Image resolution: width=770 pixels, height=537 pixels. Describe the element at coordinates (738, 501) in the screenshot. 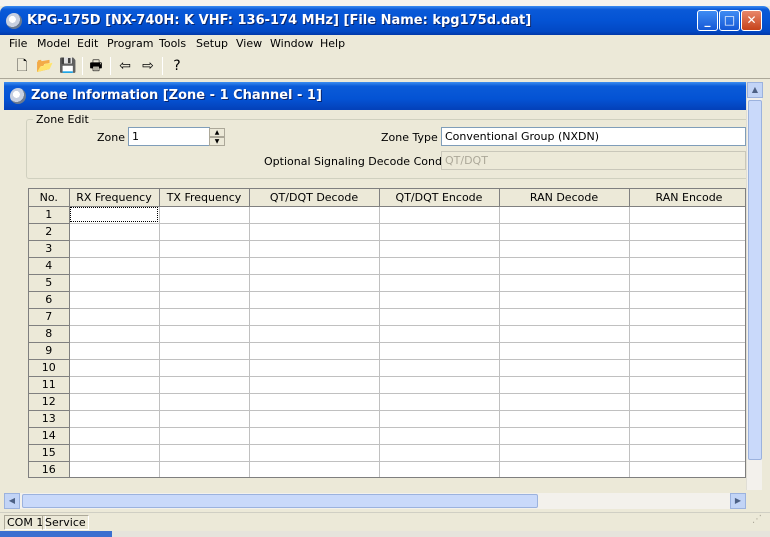

I see `scroll-right-icon: ▶` at that location.